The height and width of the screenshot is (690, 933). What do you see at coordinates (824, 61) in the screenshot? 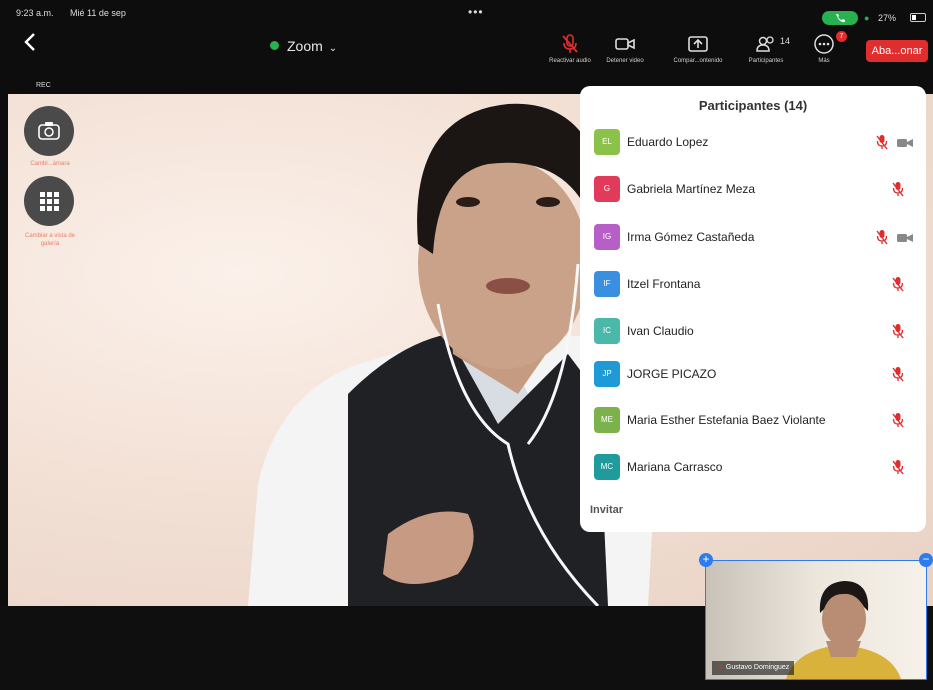
I see `more-label: Más` at bounding box center [824, 61].